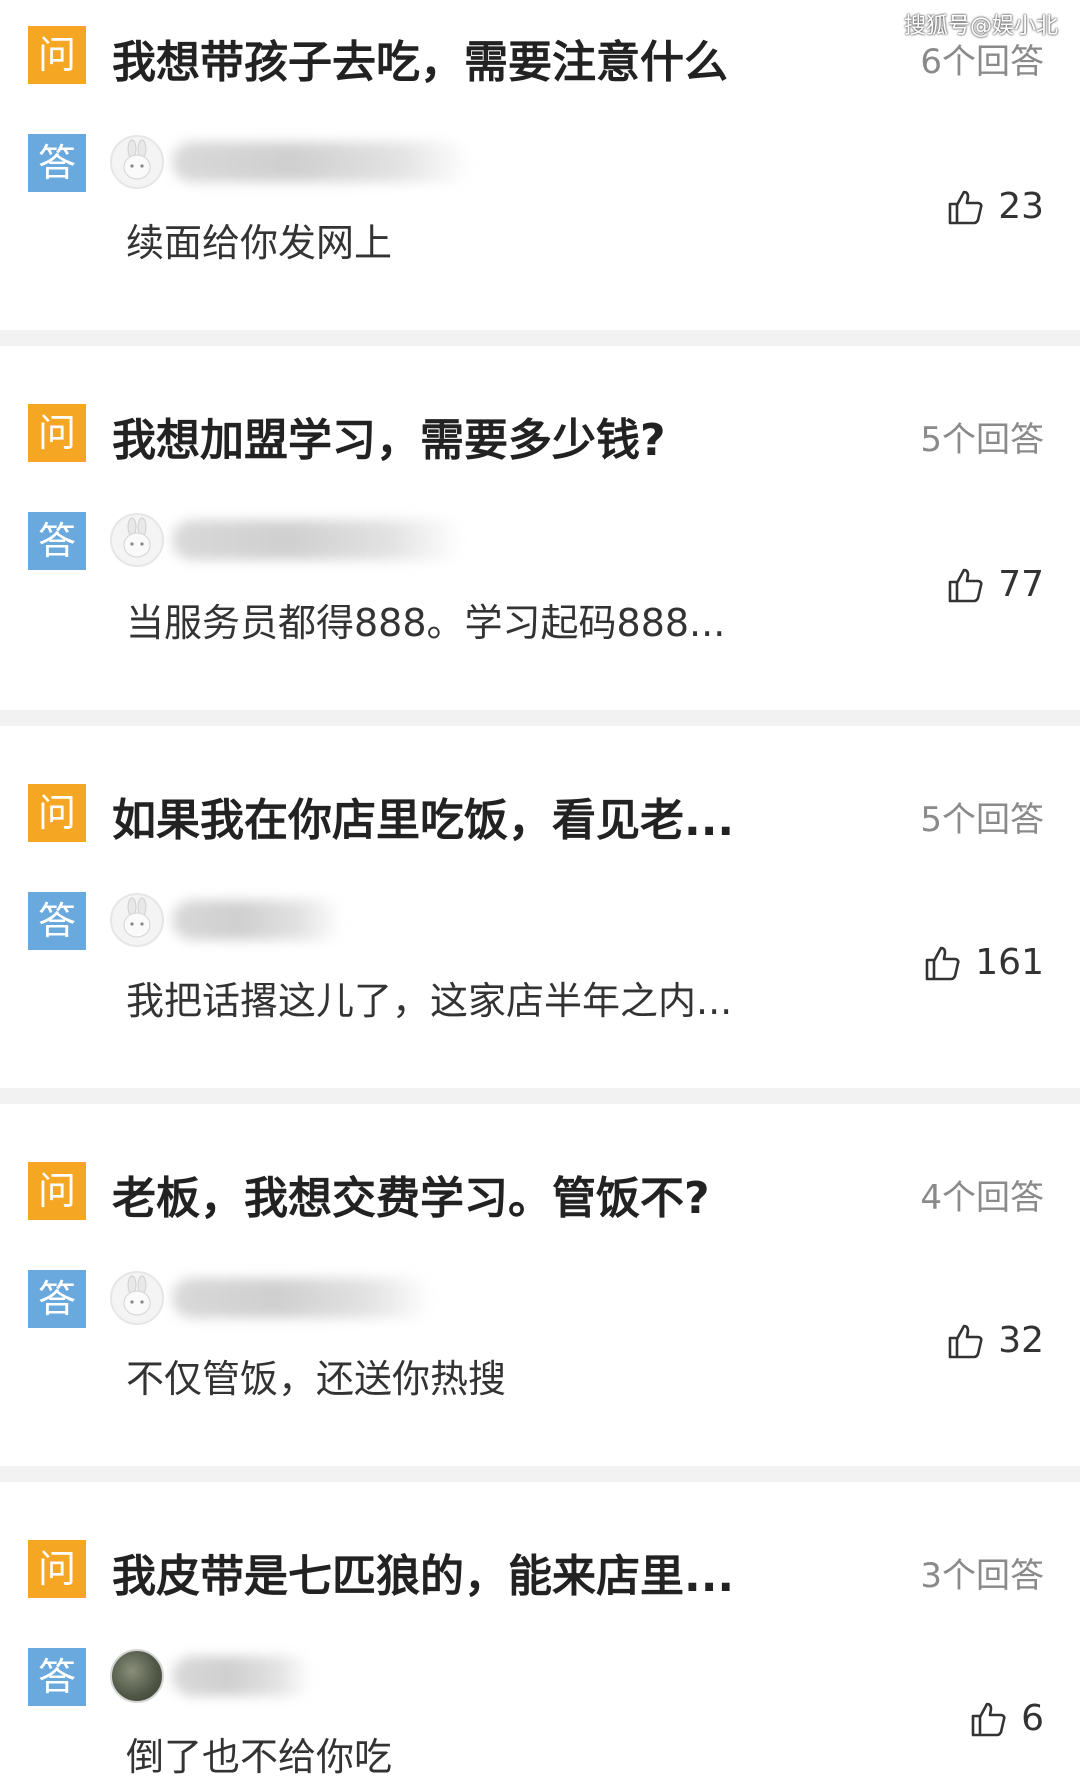  What do you see at coordinates (316, 1375) in the screenshot?
I see `answer-text: 不仅管饭，还送你热搜` at bounding box center [316, 1375].